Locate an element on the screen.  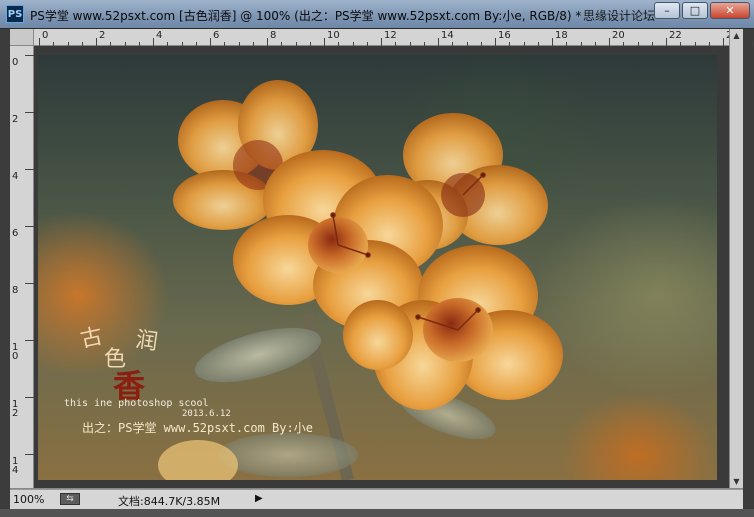
scroll-down-icon: ▼ is located at coordinates (736, 481).